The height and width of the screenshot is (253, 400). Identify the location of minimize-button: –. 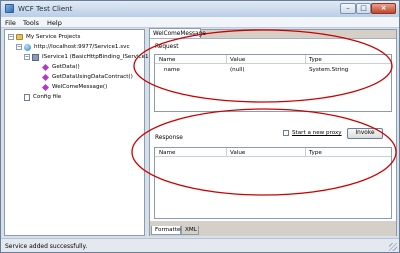
(348, 8).